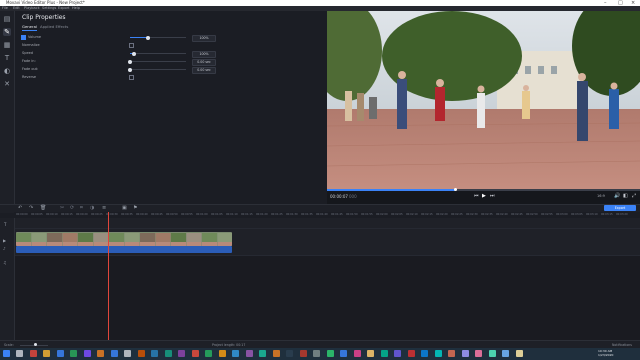 The image size is (640, 360). I want to click on color-icon: ◑, so click(92, 208).